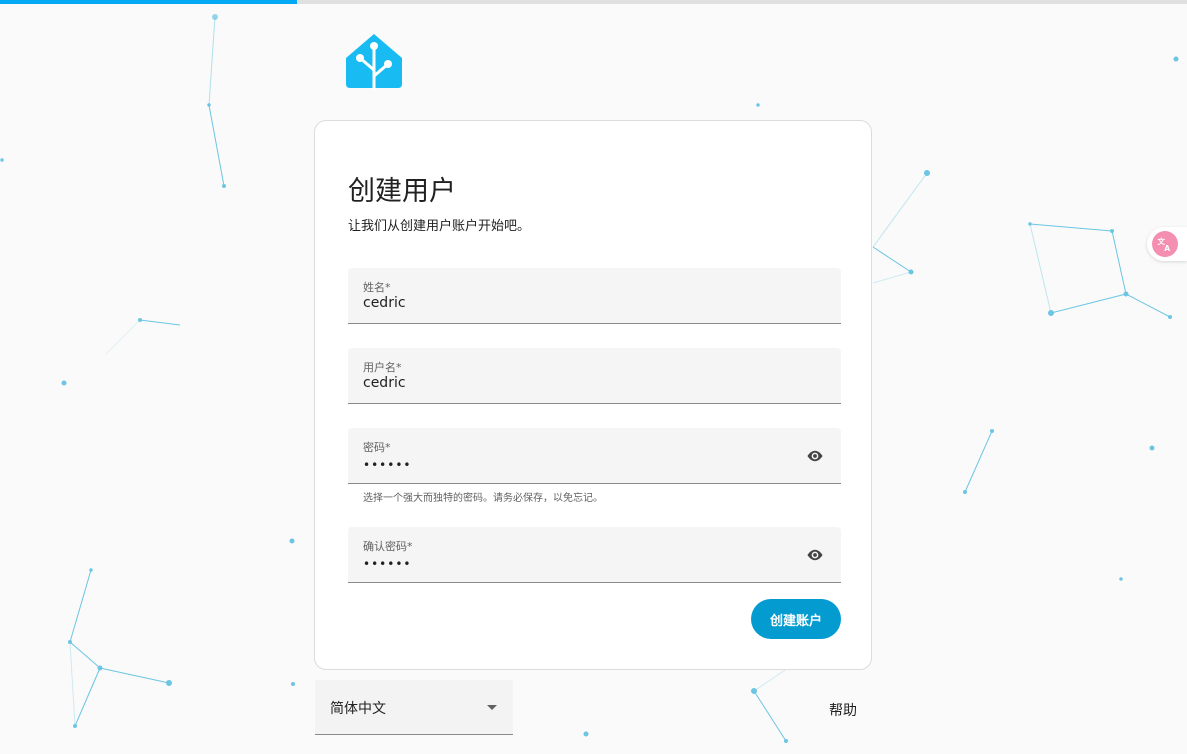 This screenshot has height=754, width=1187. I want to click on translate-icon: 文 A, so click(1165, 244).